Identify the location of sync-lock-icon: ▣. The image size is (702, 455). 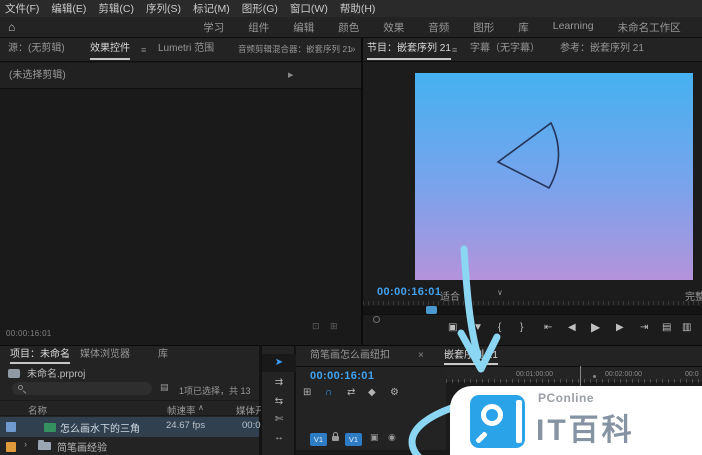
(374, 437).